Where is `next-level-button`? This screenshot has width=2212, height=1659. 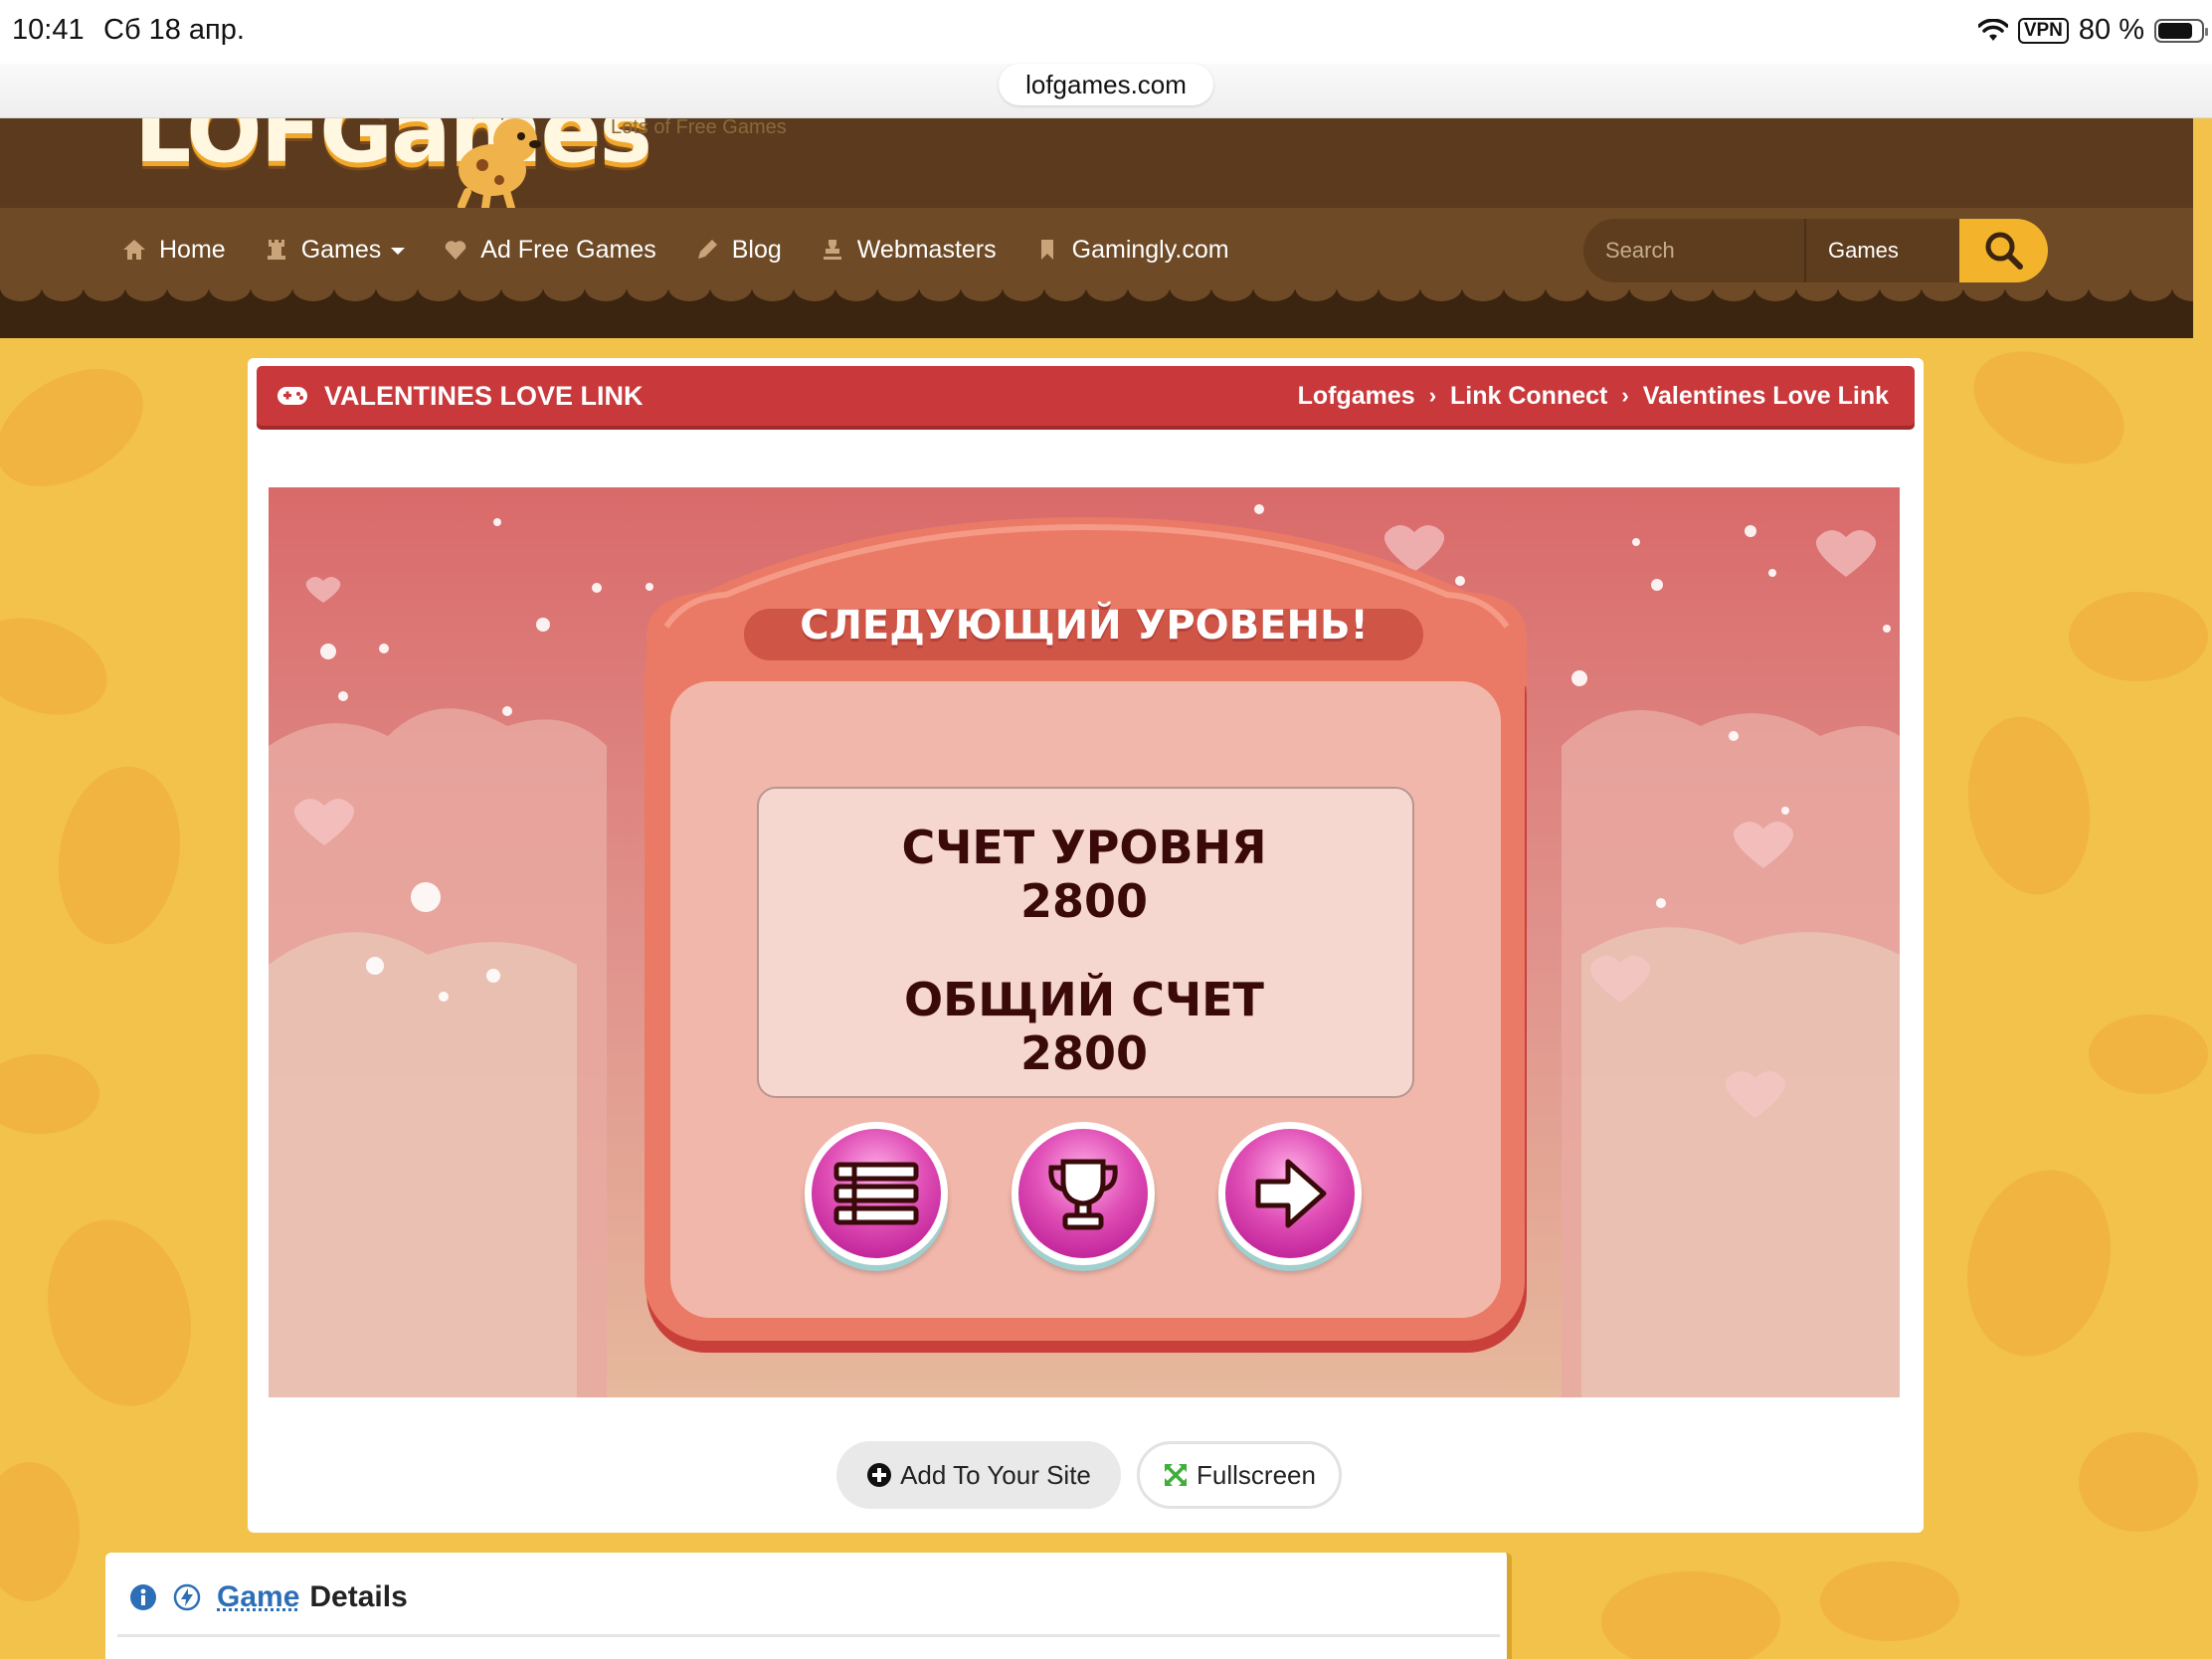
next-level-button is located at coordinates (1290, 1193).